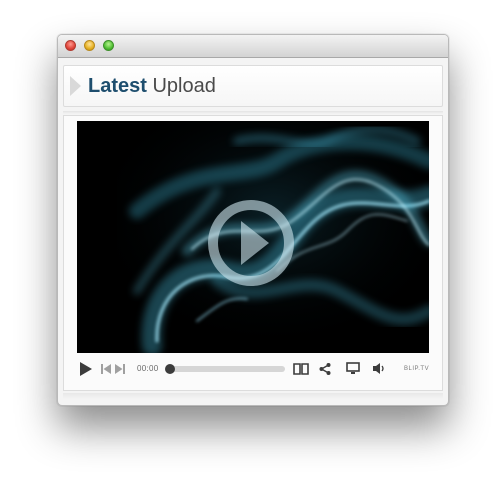 The image size is (504, 484). Describe the element at coordinates (148, 368) in the screenshot. I see `time-readout: 00:00` at that location.